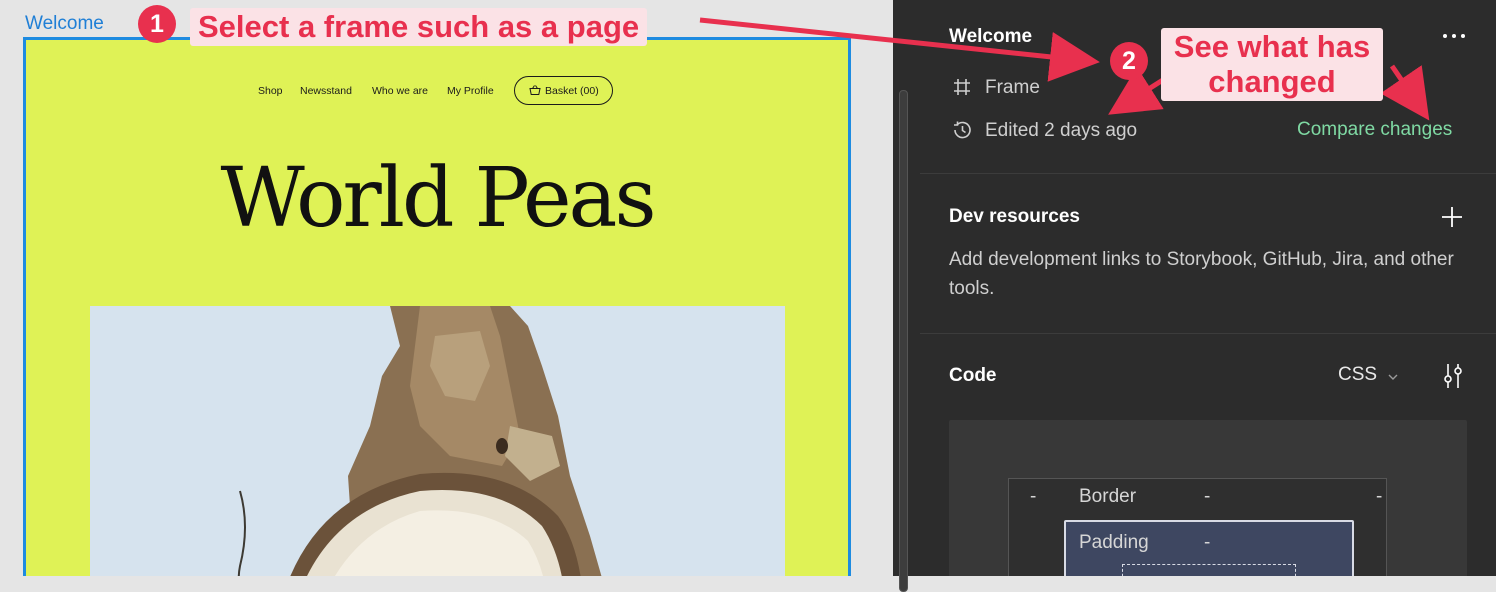 This screenshot has width=1496, height=592. I want to click on site-title: World Peas, so click(438, 198).